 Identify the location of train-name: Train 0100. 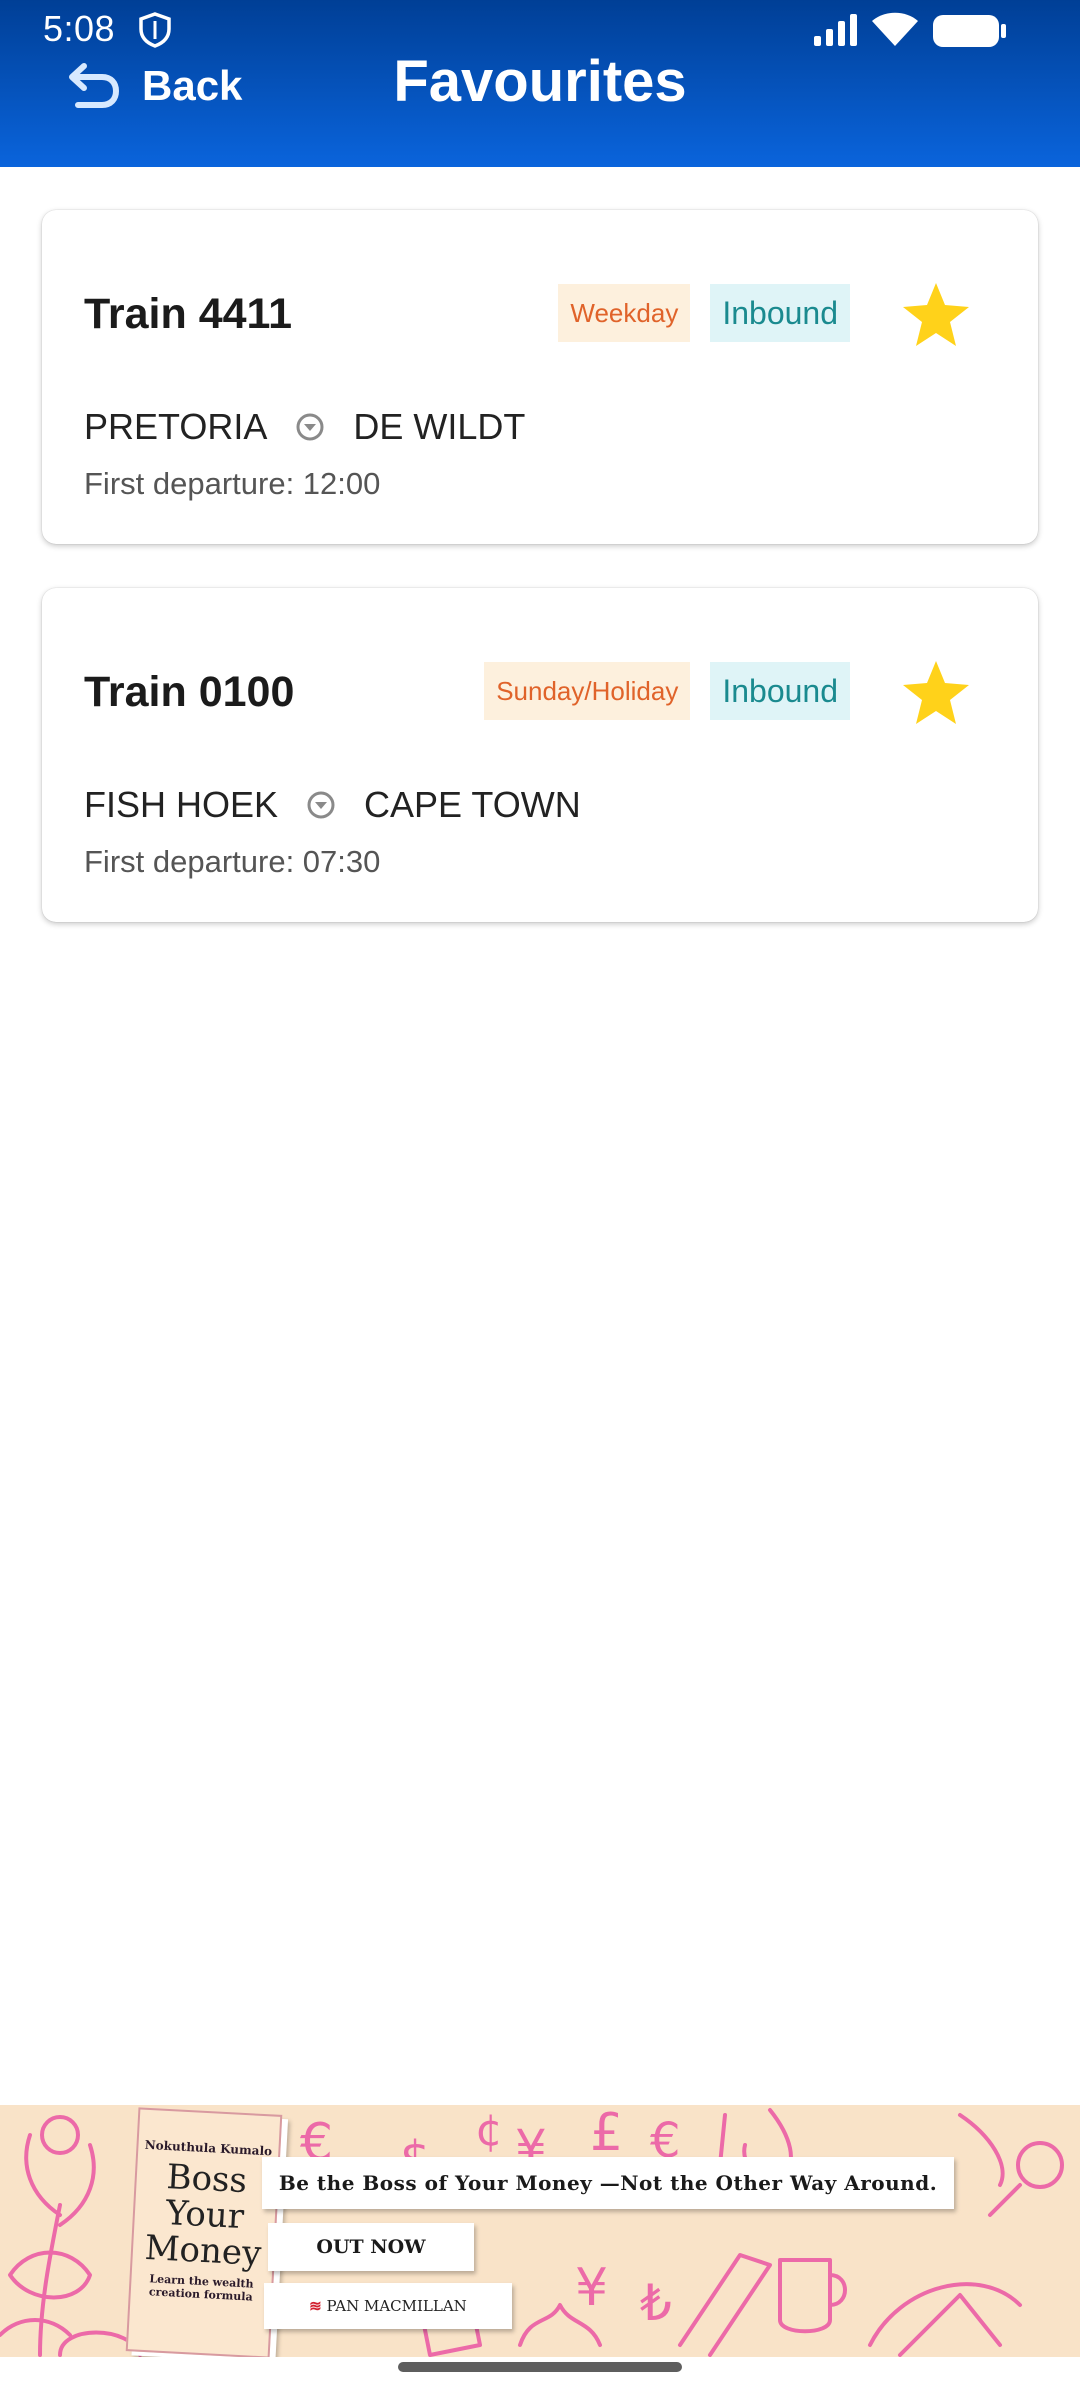
(189, 692).